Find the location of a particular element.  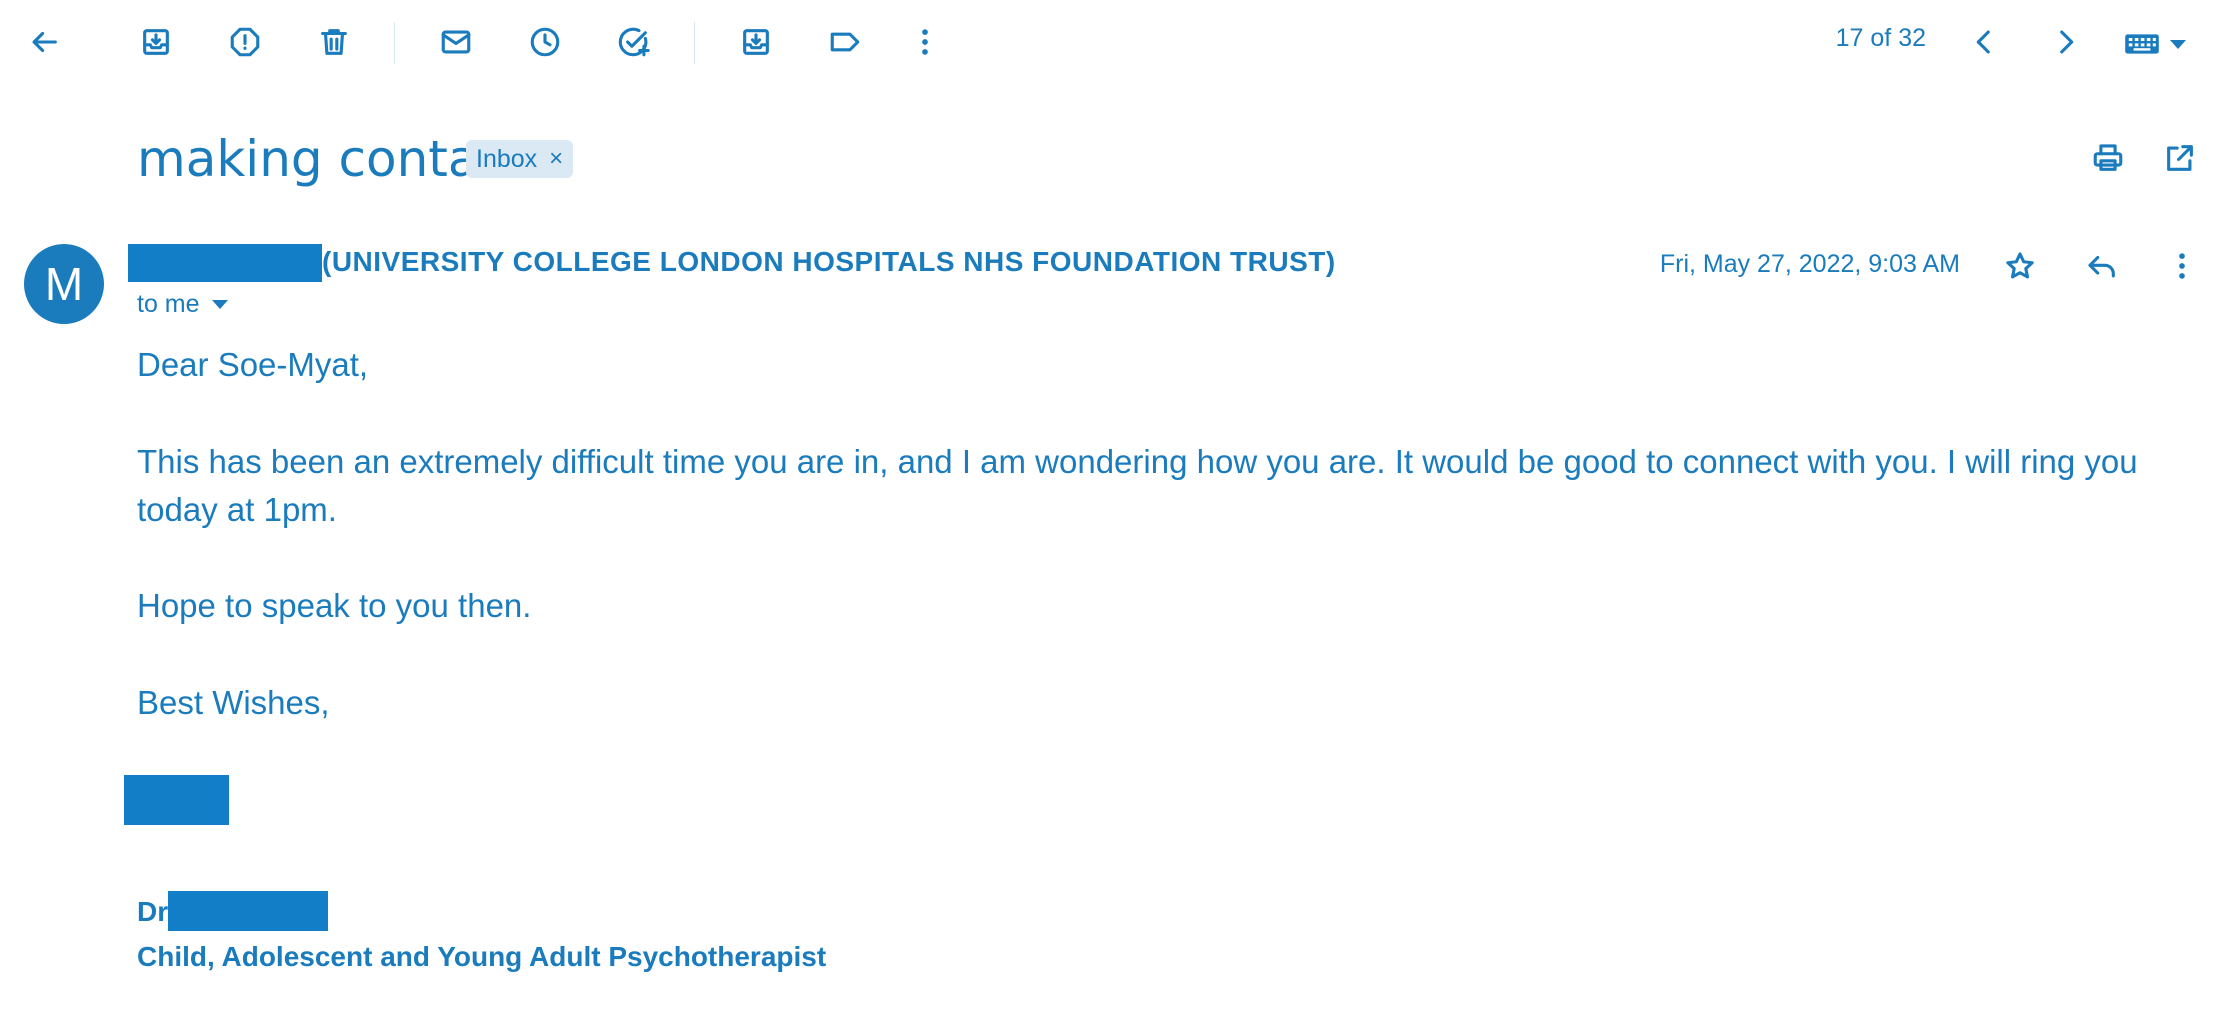

redacted-doctor-name is located at coordinates (248, 911).